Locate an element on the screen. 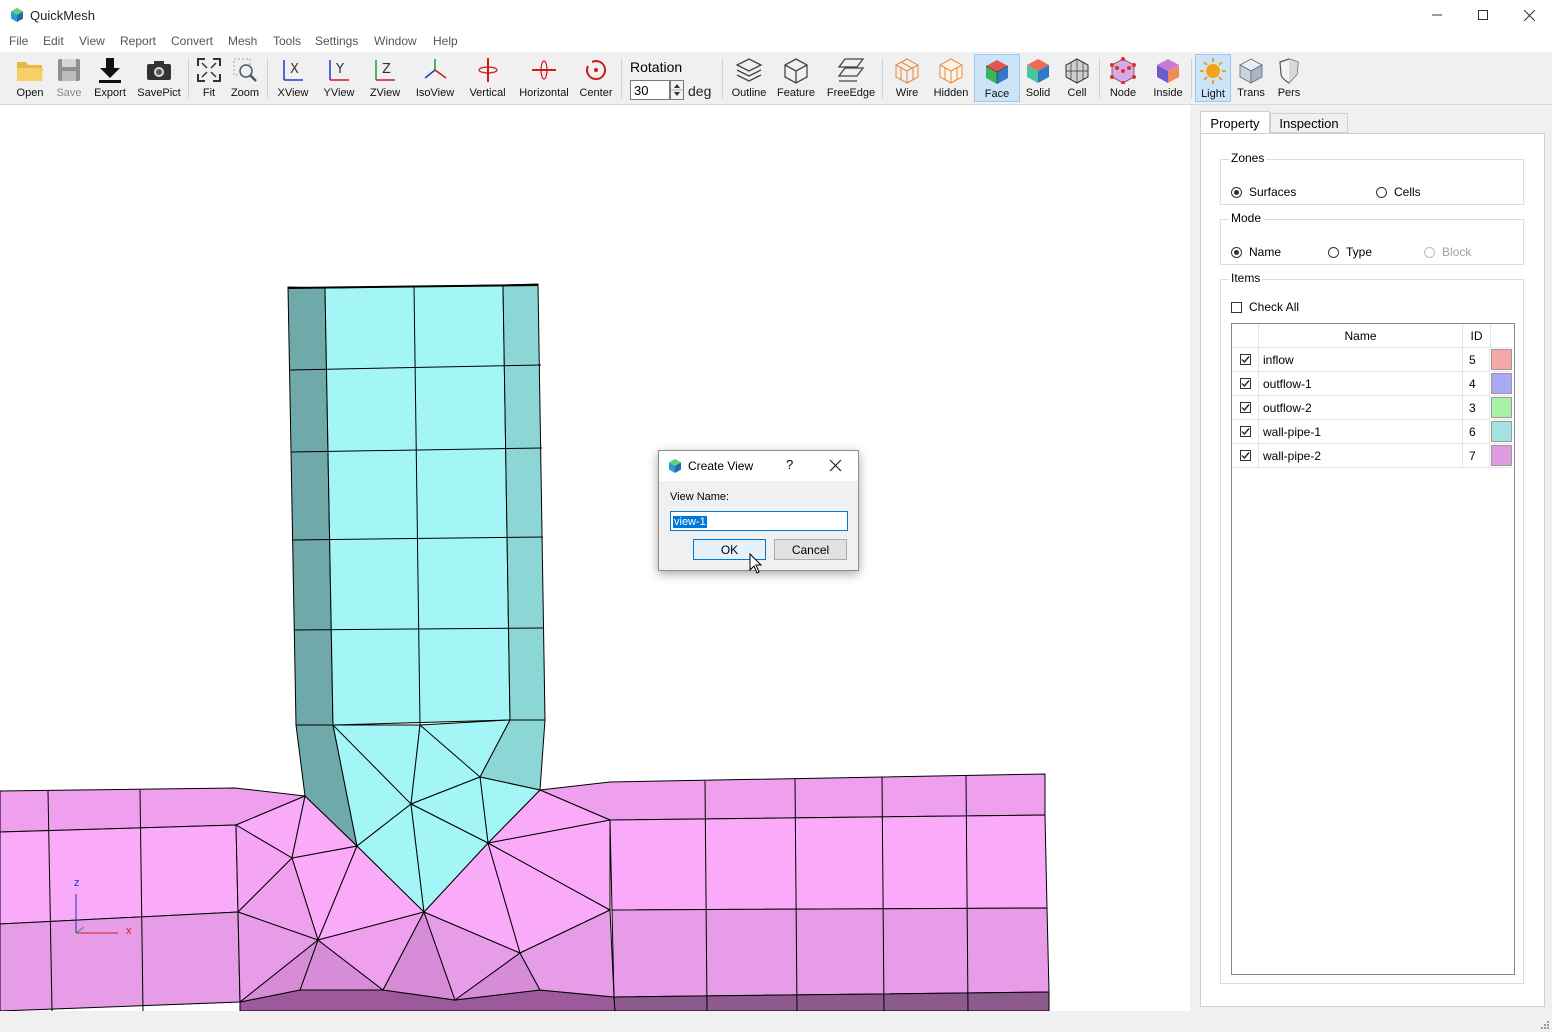  menu-mesh: Mesh is located at coordinates (242, 41).